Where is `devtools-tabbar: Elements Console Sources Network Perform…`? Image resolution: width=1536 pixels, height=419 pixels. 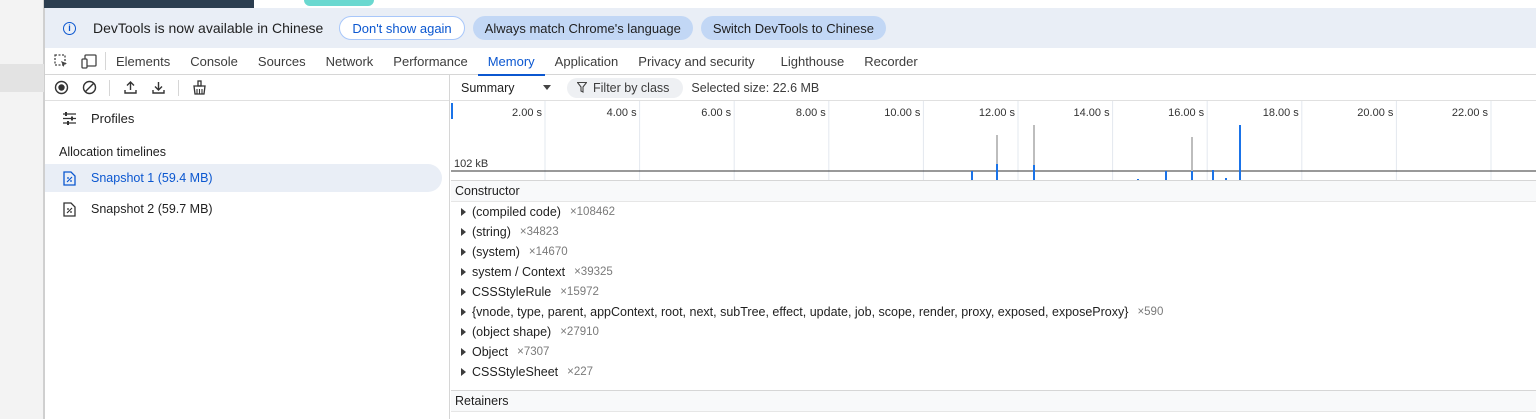
devtools-tabbar: Elements Console Sources Network Perform… is located at coordinates (790, 62).